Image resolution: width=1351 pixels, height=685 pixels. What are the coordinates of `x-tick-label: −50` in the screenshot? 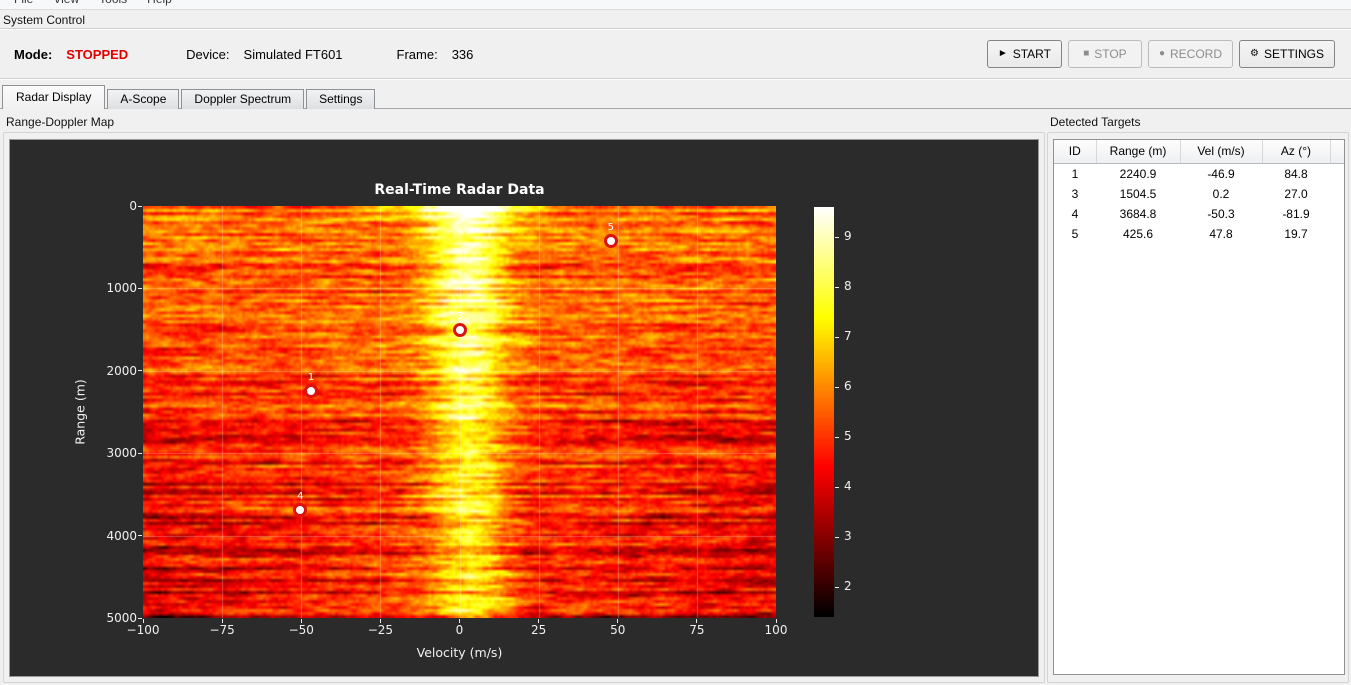 It's located at (301, 630).